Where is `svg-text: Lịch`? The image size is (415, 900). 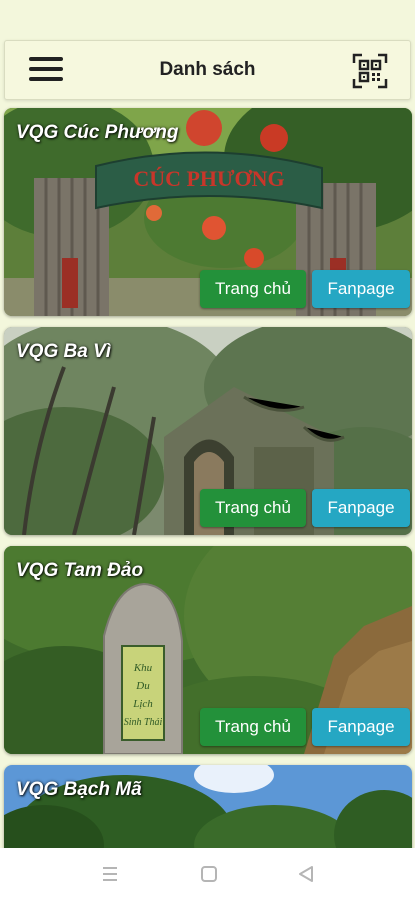
svg-text: Lịch is located at coordinates (142, 704).